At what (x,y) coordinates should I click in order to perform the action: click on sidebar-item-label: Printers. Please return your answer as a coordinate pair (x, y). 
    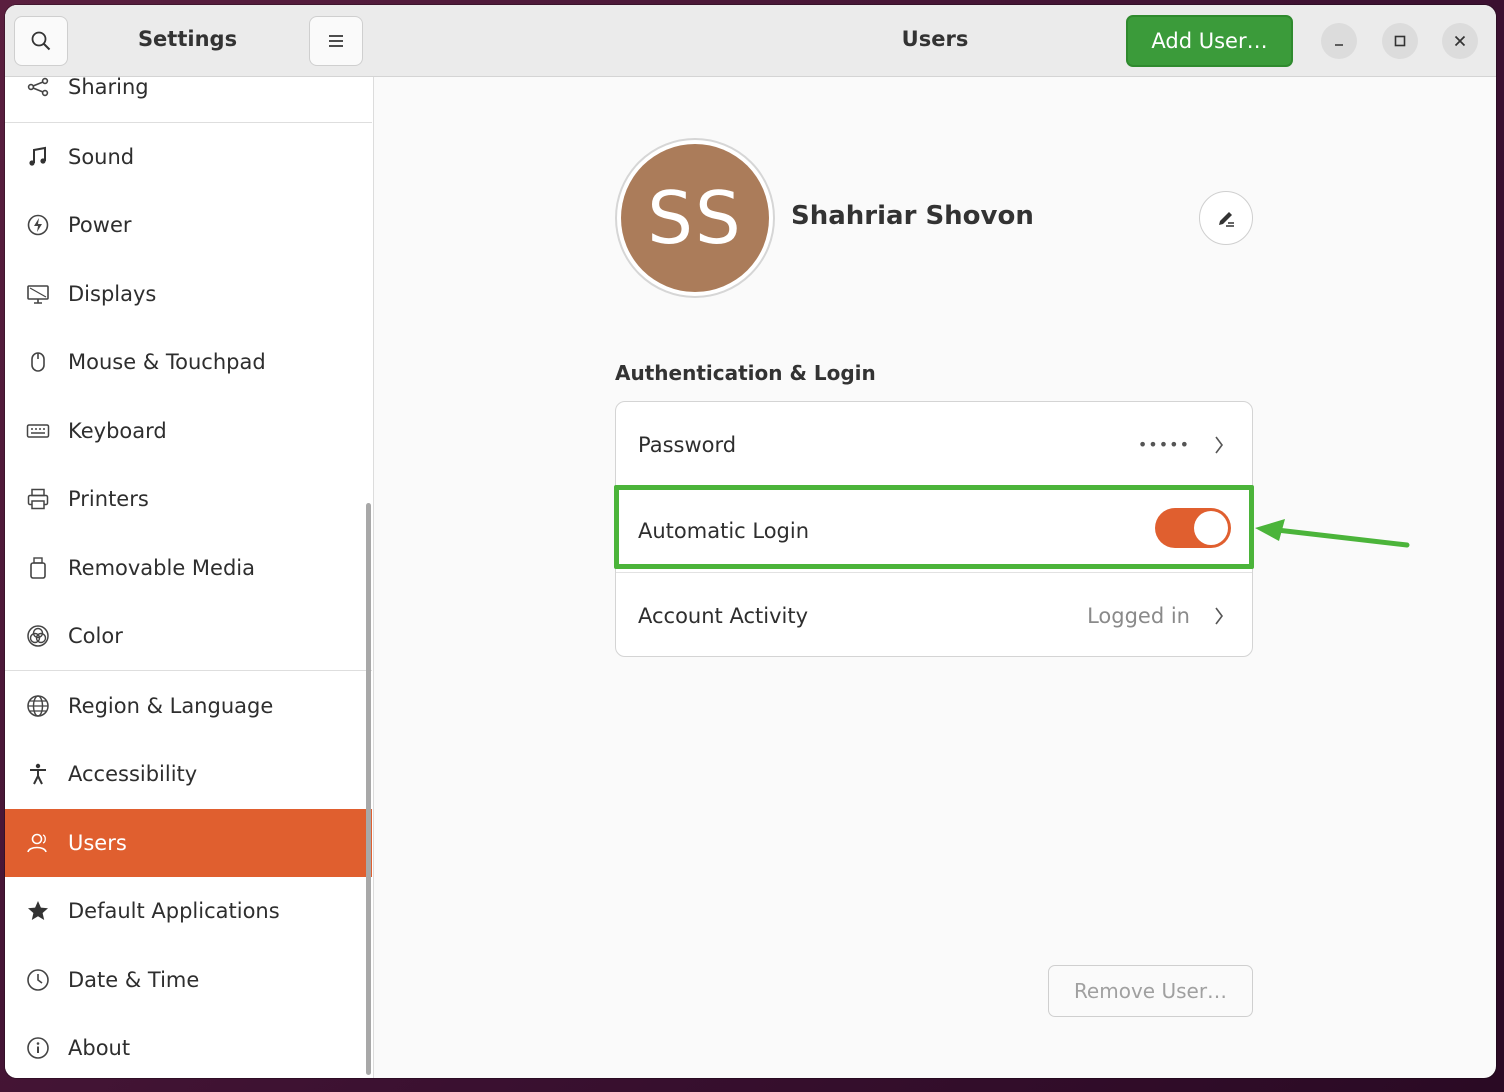
    Looking at the image, I should click on (108, 499).